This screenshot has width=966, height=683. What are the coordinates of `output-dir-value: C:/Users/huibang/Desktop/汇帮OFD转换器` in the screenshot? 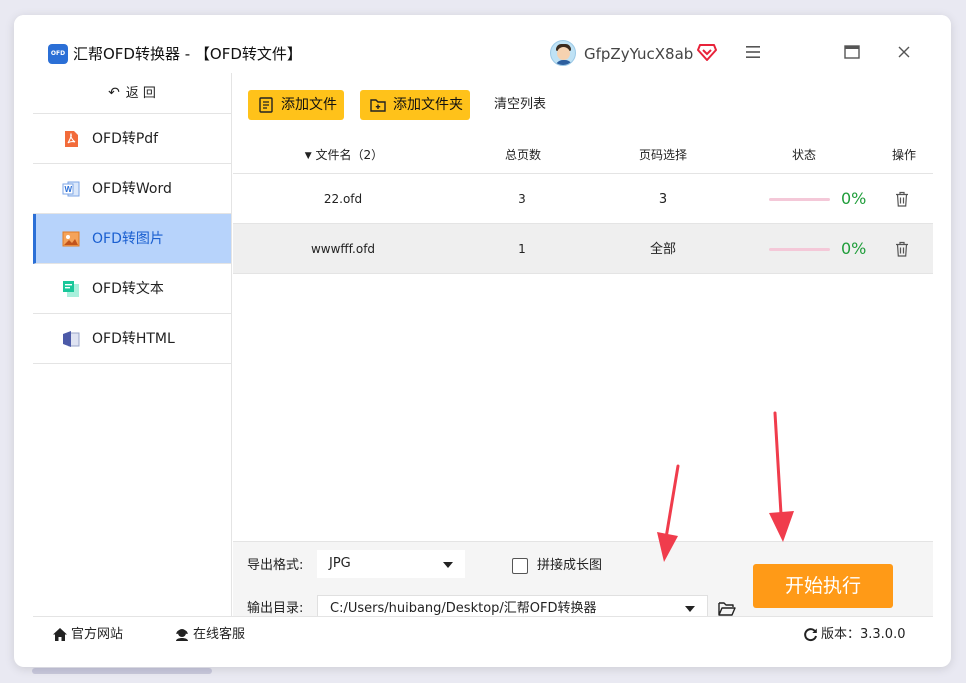 It's located at (463, 608).